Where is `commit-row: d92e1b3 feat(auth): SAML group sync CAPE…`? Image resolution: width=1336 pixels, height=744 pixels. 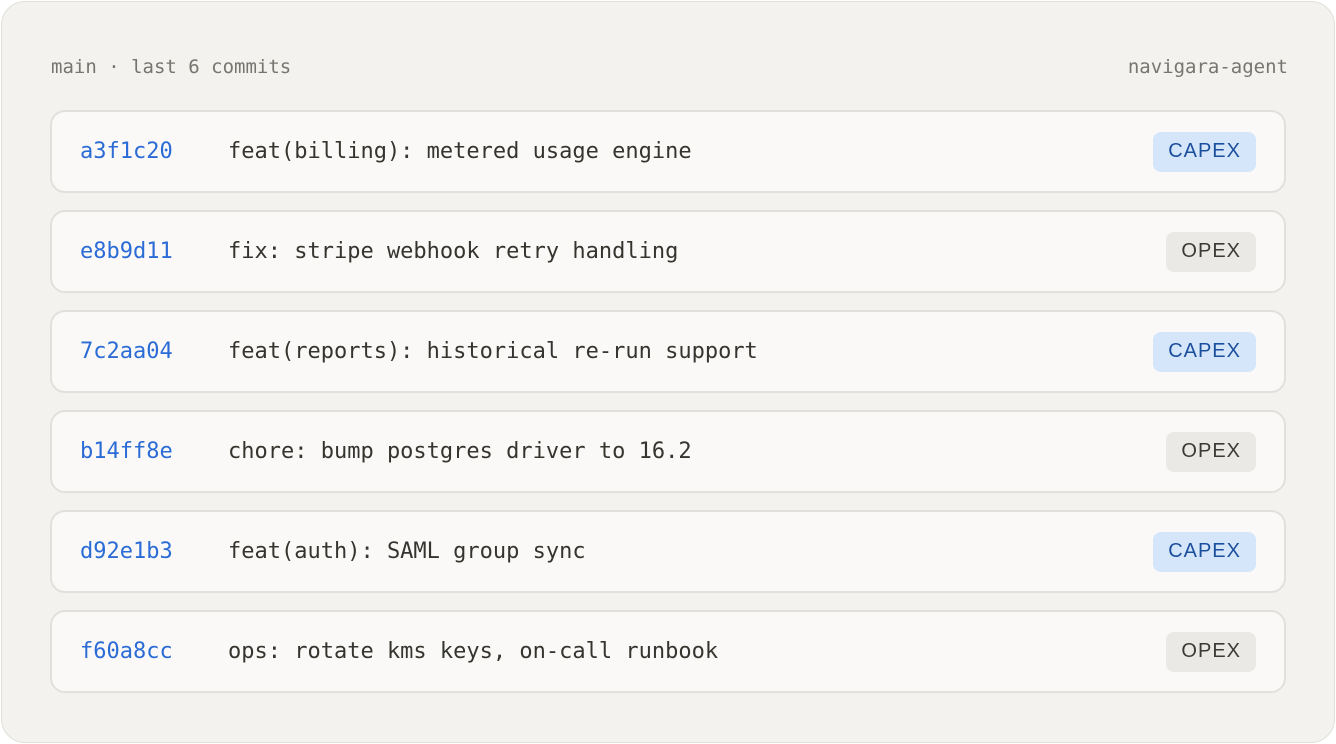
commit-row: d92e1b3 feat(auth): SAML group sync CAPE… is located at coordinates (668, 551).